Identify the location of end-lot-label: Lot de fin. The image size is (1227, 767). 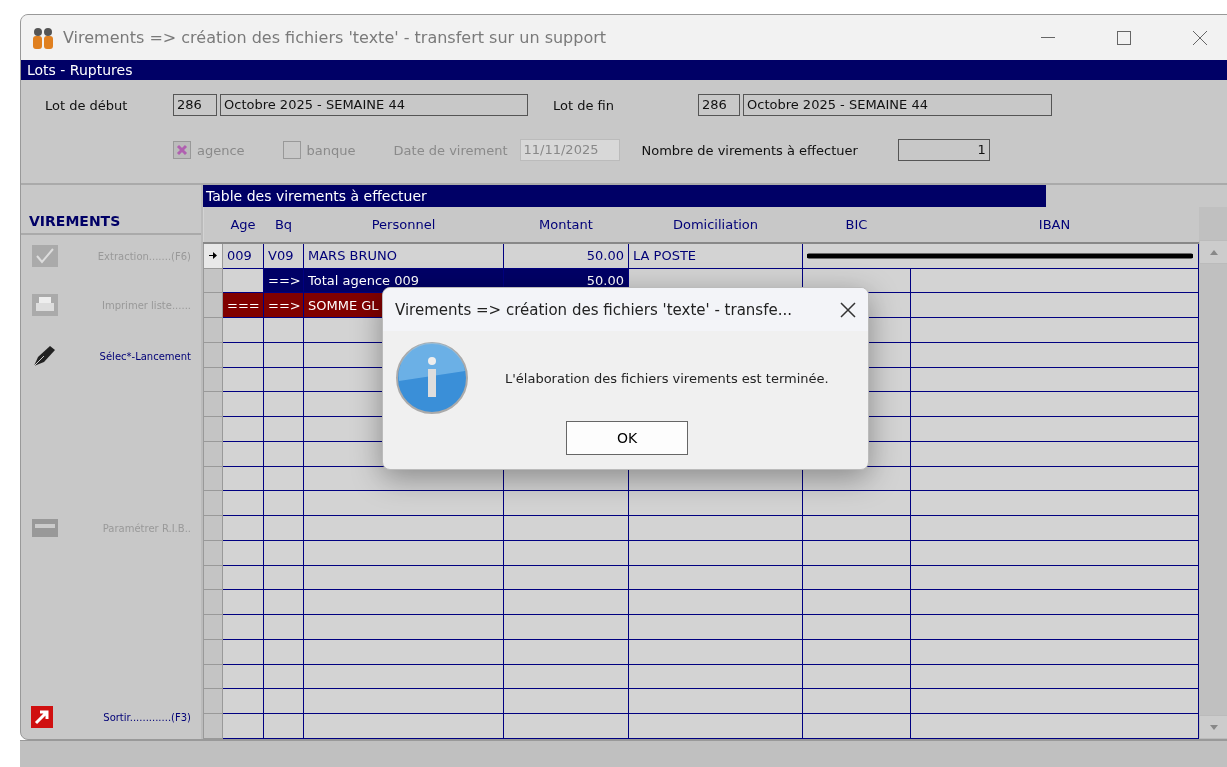
(584, 105).